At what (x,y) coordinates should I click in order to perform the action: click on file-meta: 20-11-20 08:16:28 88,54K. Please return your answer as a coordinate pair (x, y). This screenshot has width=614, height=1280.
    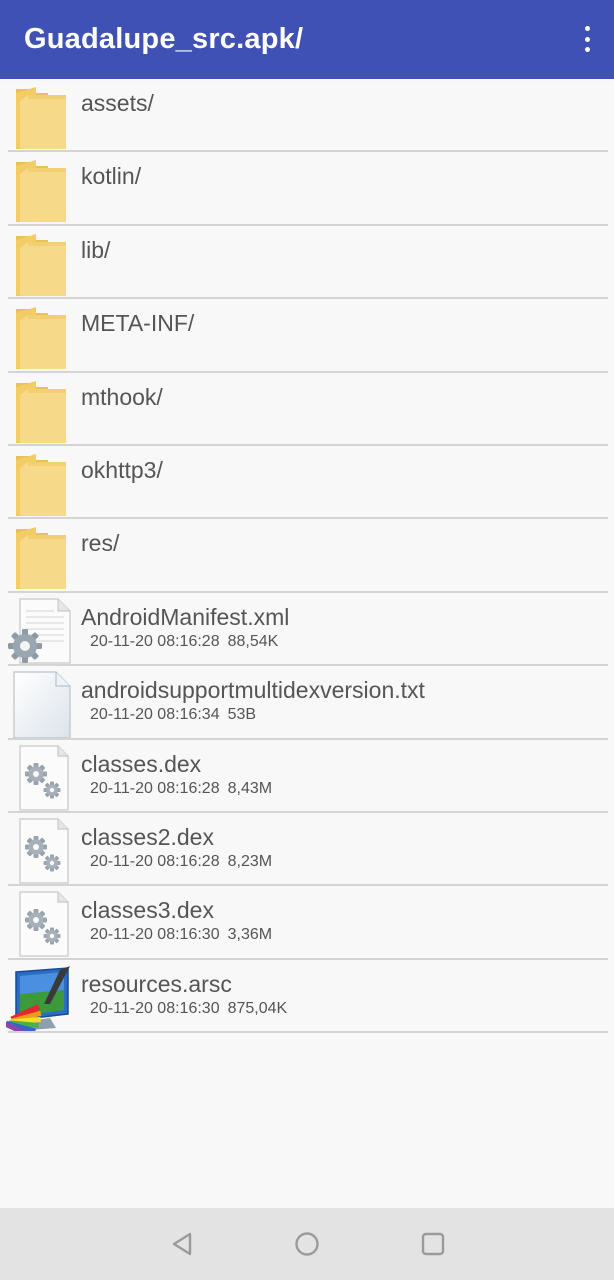
    Looking at the image, I should click on (184, 642).